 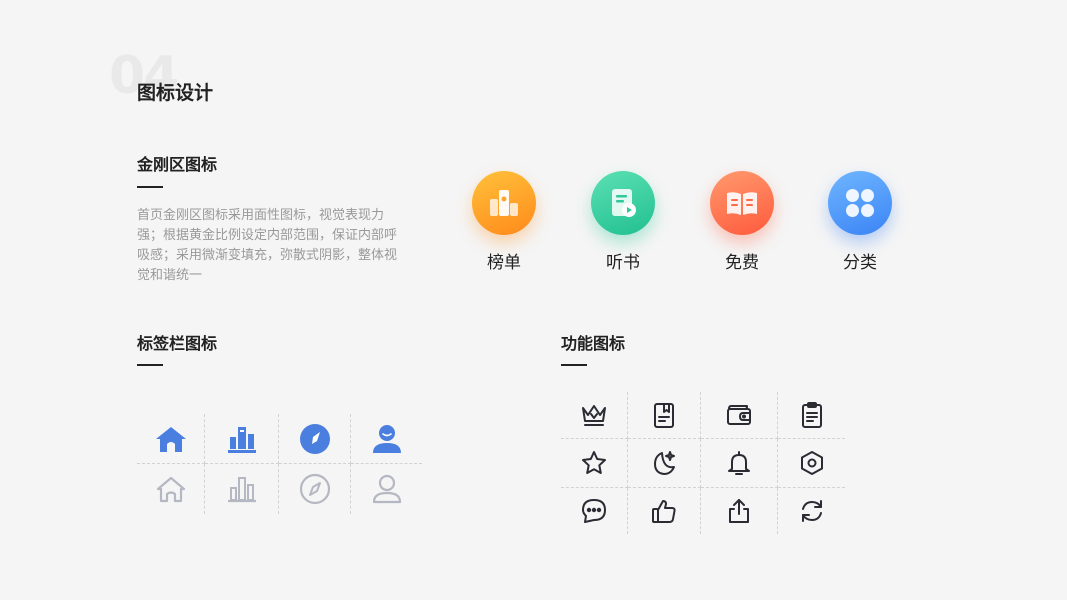 I want to click on share-icon, so click(x=739, y=511).